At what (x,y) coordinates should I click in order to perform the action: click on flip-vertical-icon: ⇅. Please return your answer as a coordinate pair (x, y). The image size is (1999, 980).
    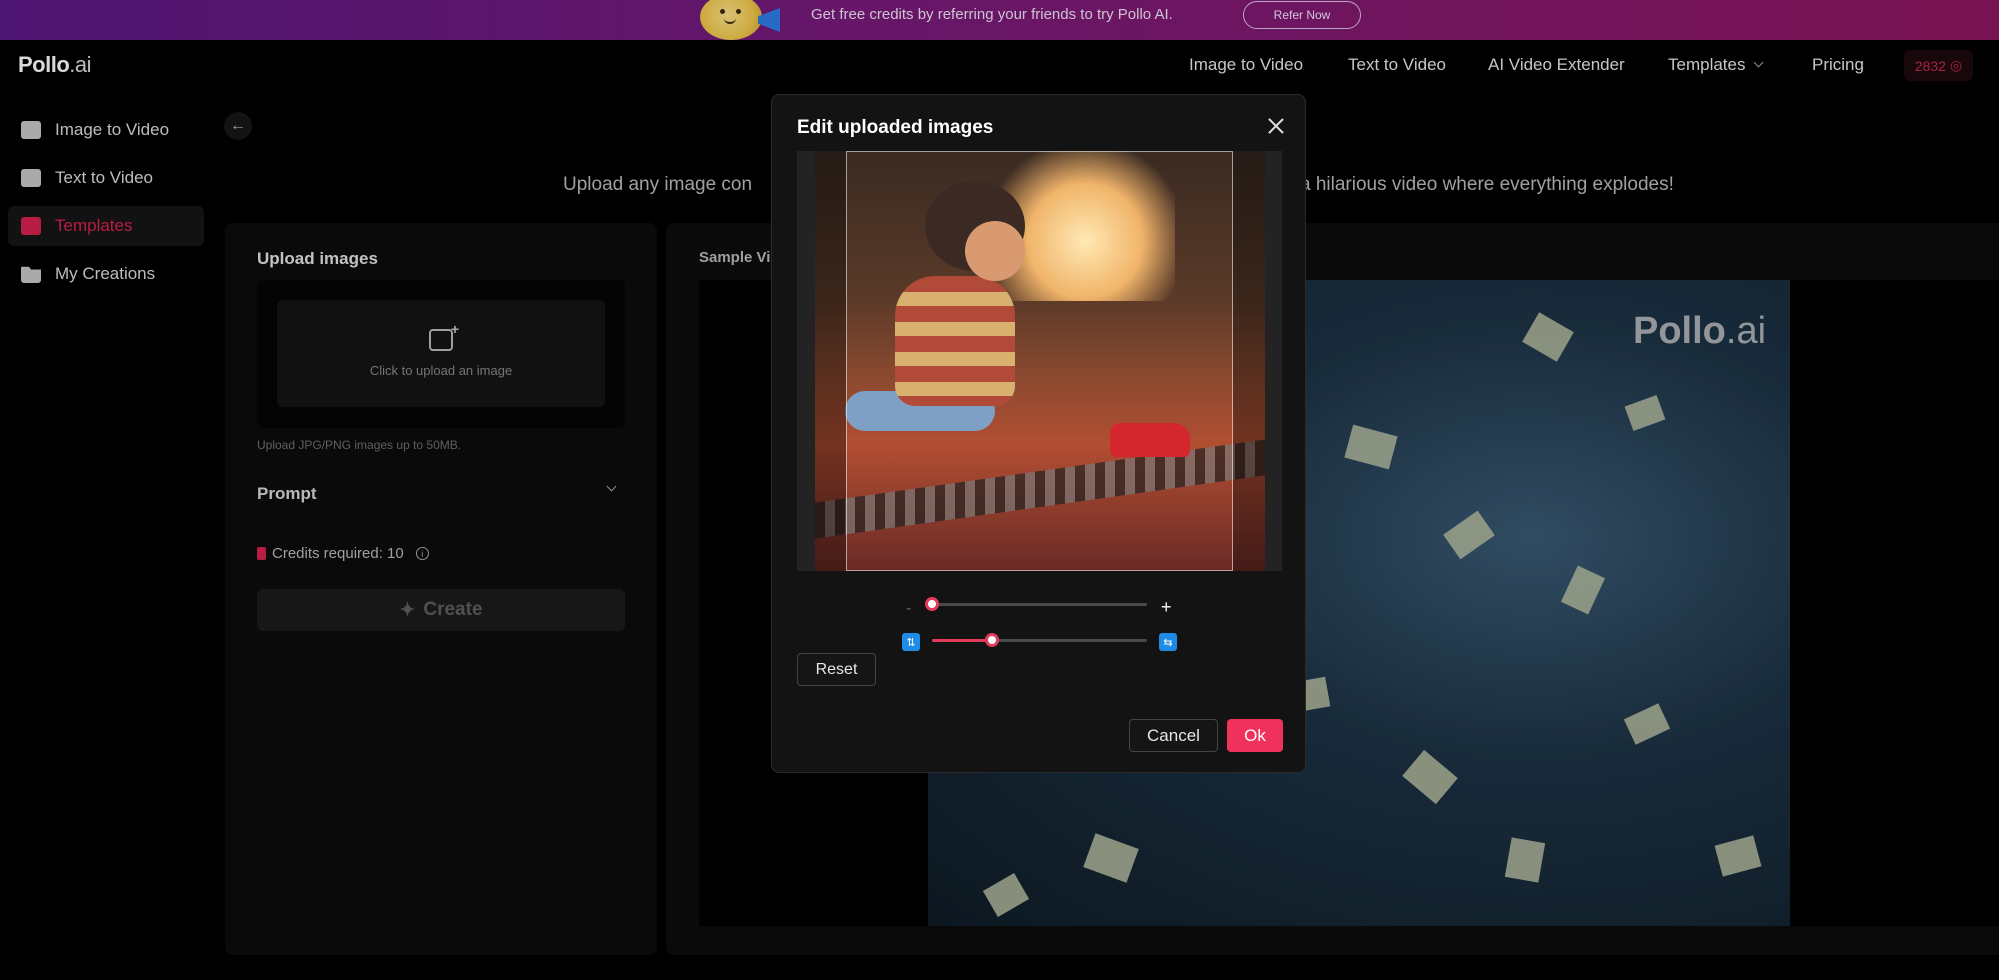
    Looking at the image, I should click on (911, 642).